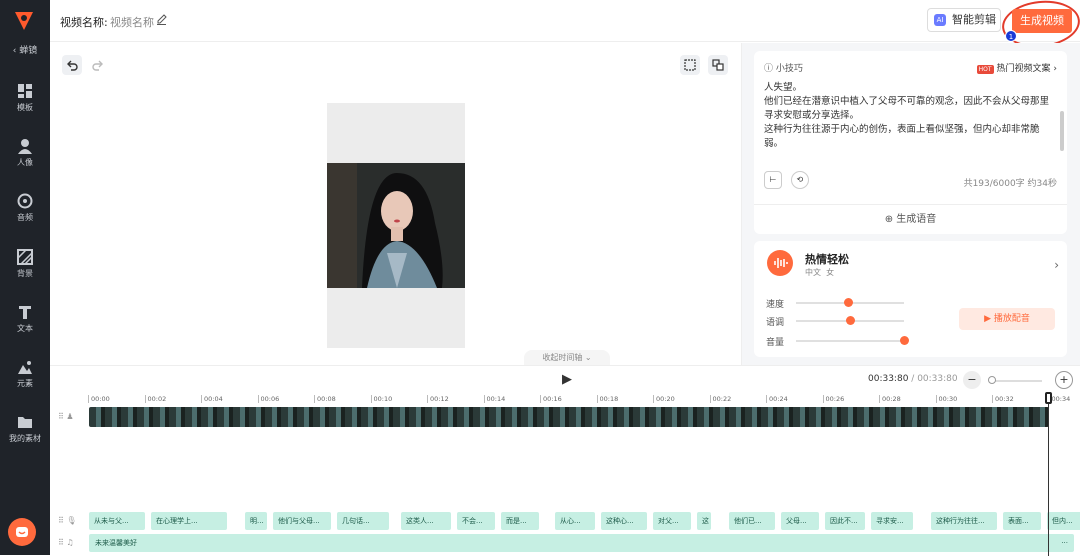  What do you see at coordinates (704, 521) in the screenshot?
I see `subtitle-clip: 这` at bounding box center [704, 521].